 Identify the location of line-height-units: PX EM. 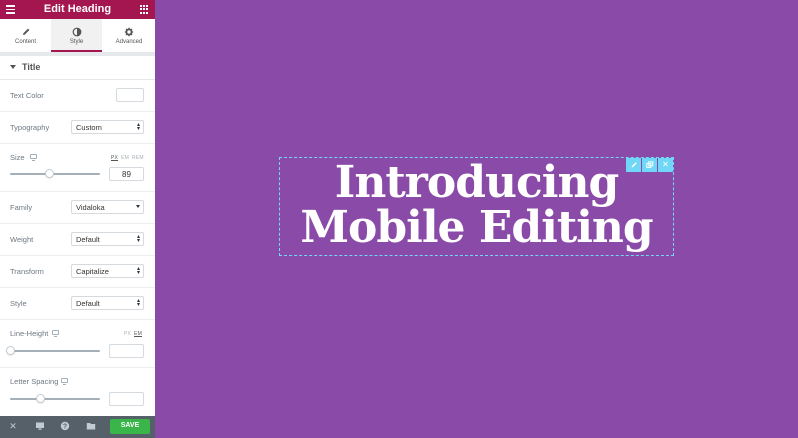
(131, 334).